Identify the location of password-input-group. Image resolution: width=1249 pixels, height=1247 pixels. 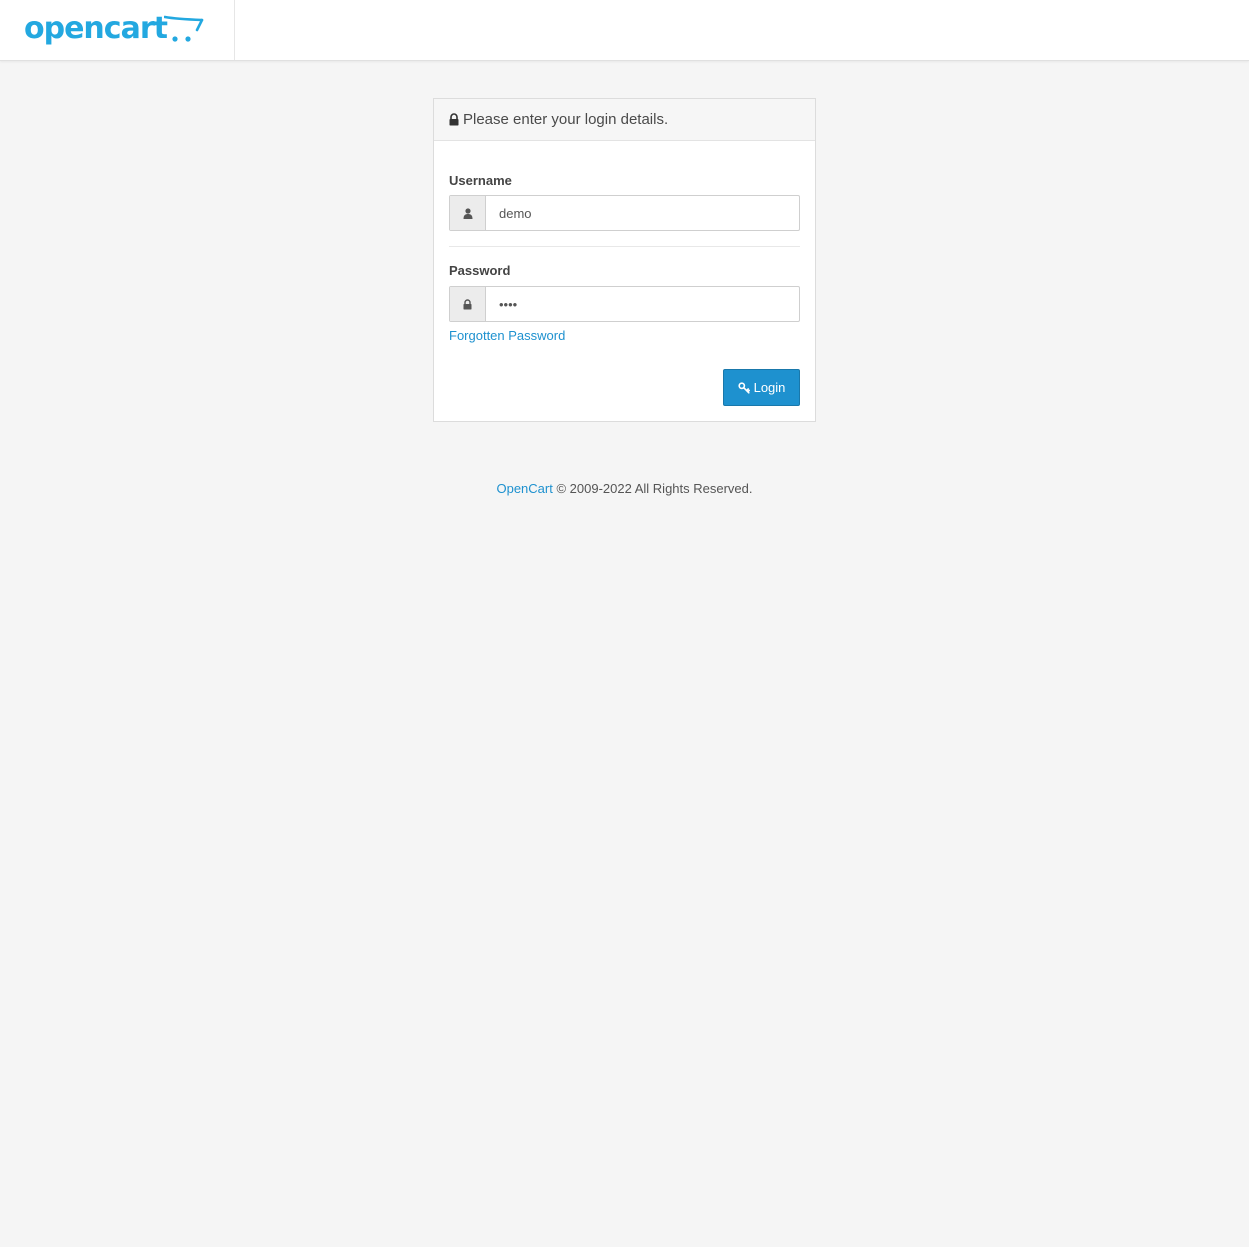
(624, 304).